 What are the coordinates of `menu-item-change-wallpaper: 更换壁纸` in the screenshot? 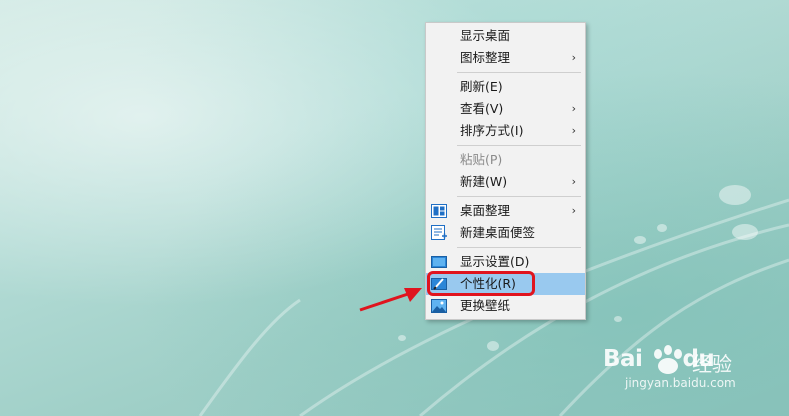 It's located at (505, 306).